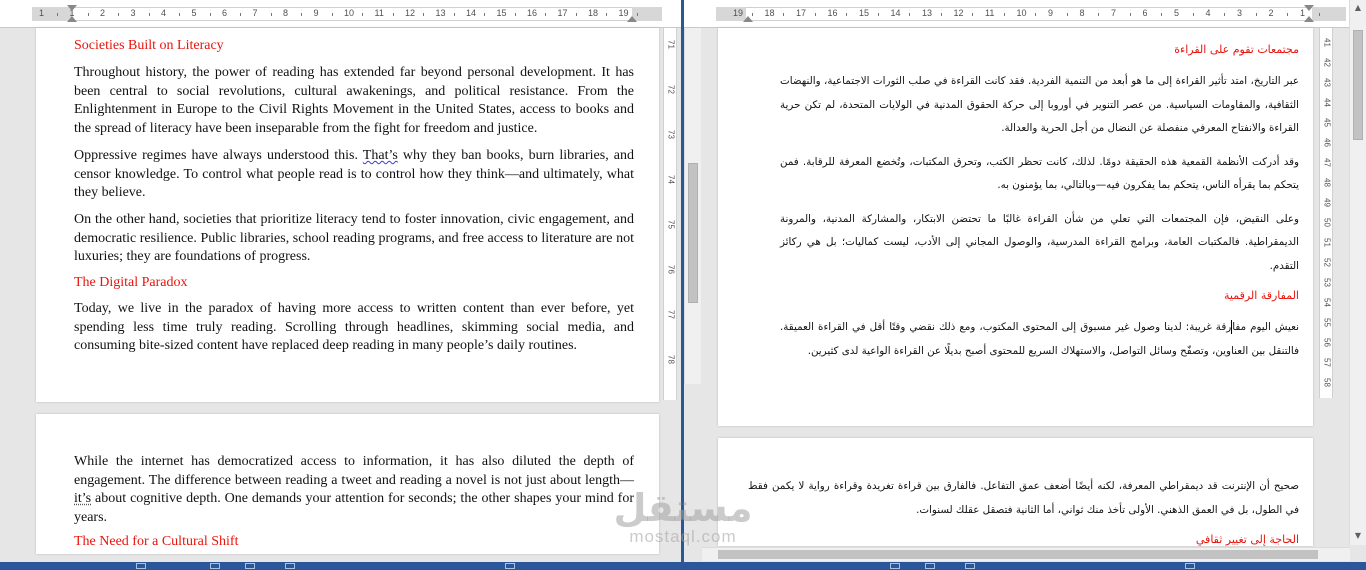  What do you see at coordinates (1326, 213) in the screenshot?
I see `vertical-ruler: 41 42 43 44 45 46 47 48 49 50 51 52 53 54 55 56 57 58` at bounding box center [1326, 213].